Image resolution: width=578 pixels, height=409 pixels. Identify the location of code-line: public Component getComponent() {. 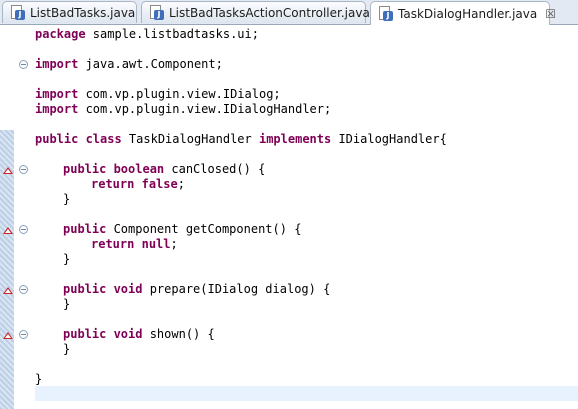
(182, 229).